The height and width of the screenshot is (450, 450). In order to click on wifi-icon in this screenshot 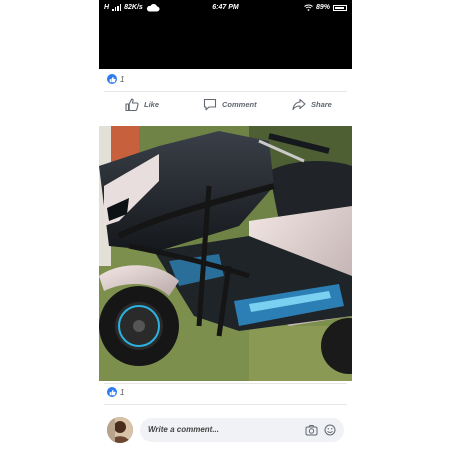, I will do `click(308, 7)`.